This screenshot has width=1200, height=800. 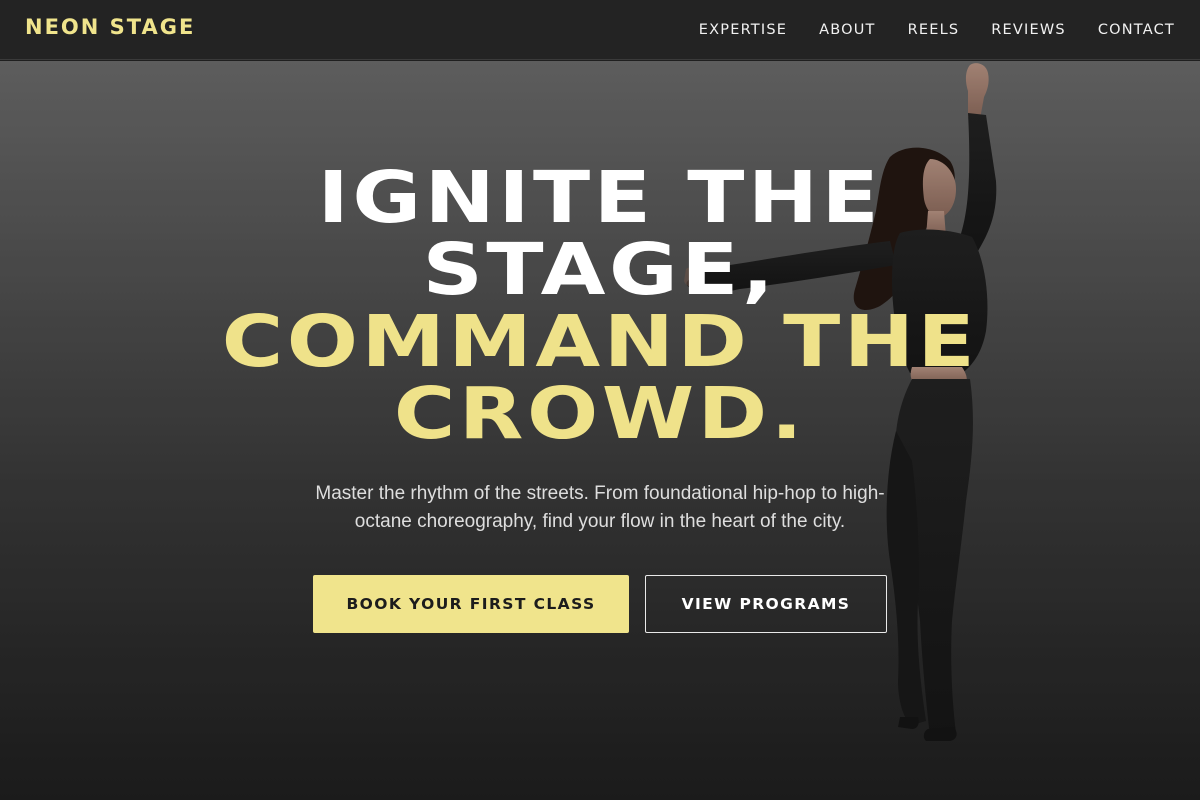 I want to click on headline-line-4: CROWD., so click(x=600, y=413).